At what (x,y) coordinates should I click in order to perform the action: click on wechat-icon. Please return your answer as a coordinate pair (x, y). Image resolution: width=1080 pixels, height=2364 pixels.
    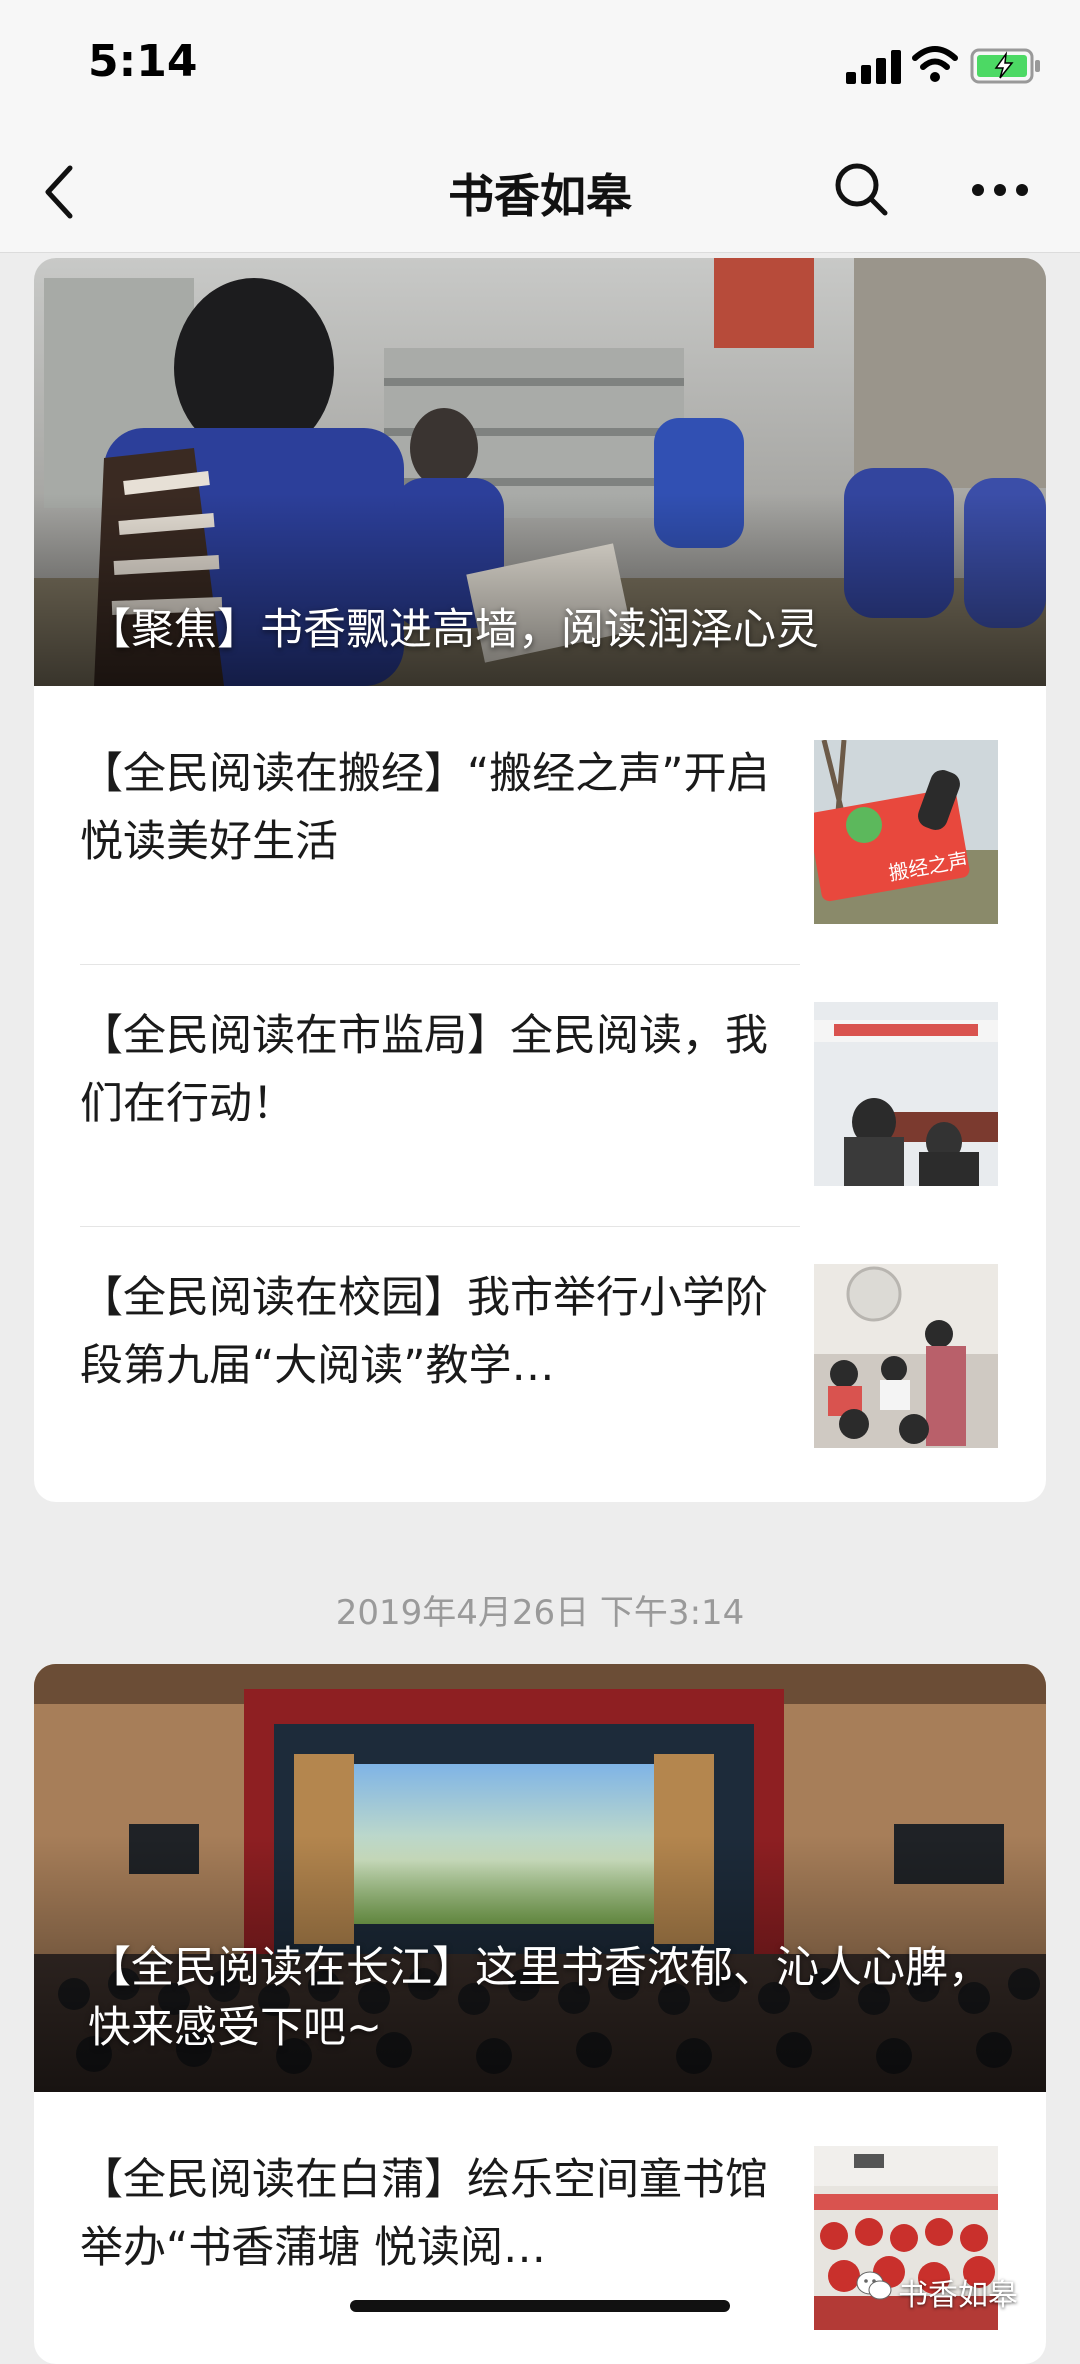
    Looking at the image, I should click on (874, 2285).